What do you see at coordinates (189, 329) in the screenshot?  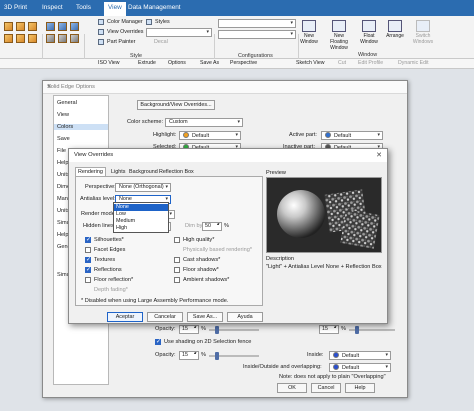 I see `opacity-spinner-1: 15` at bounding box center [189, 329].